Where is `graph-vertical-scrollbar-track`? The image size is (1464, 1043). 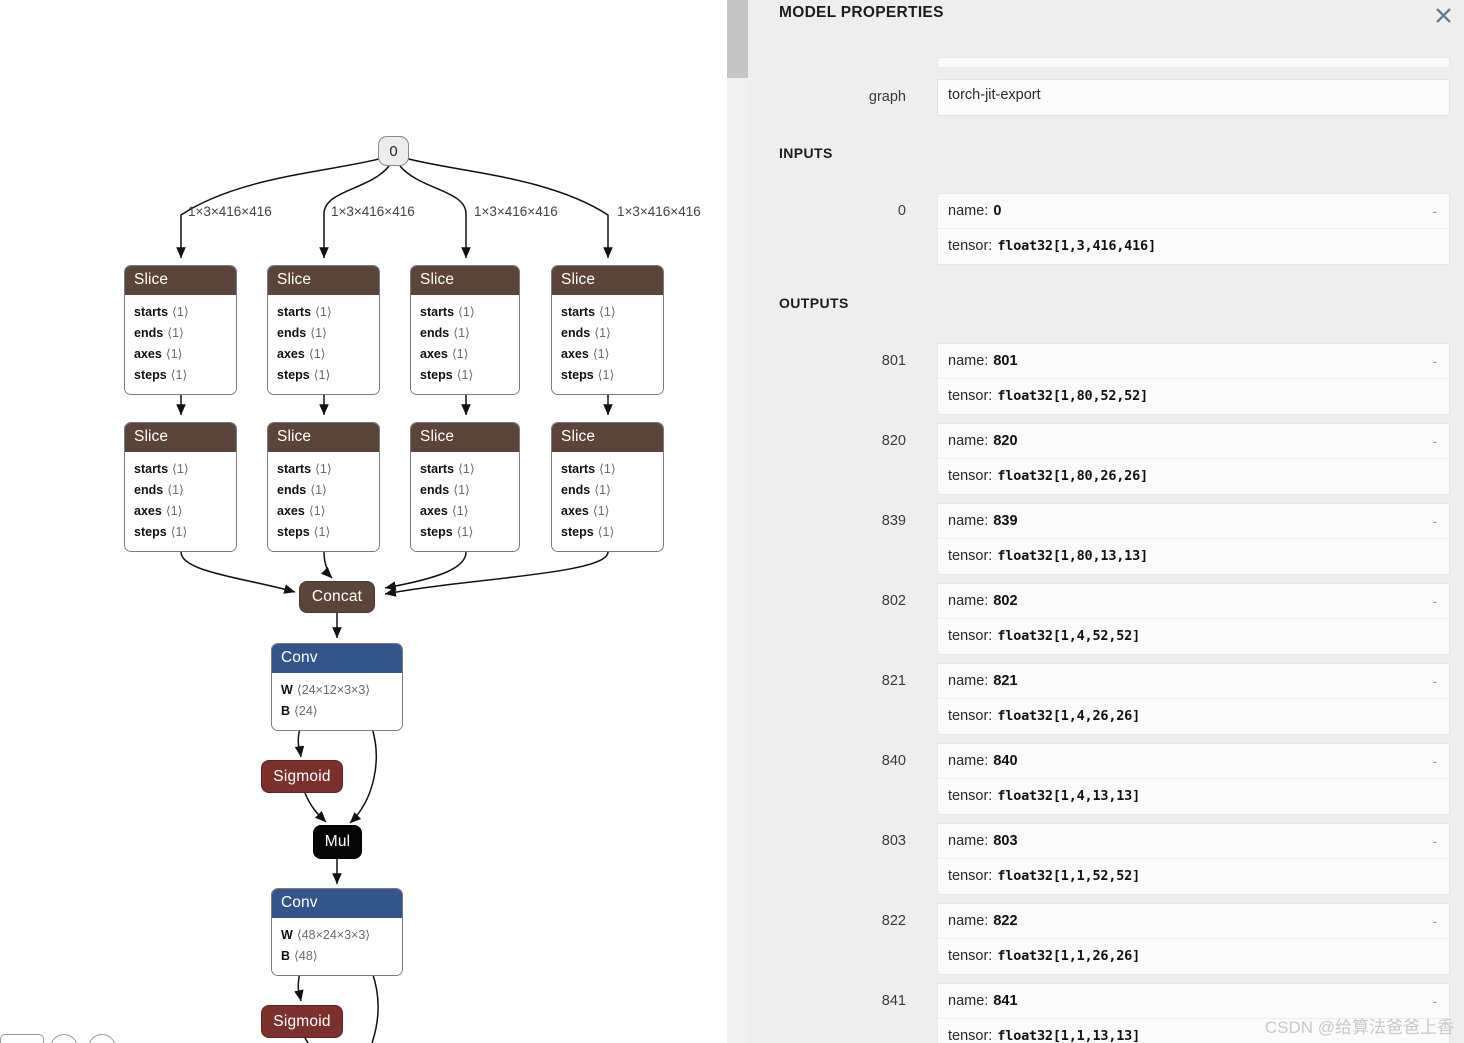
graph-vertical-scrollbar-track is located at coordinates (737, 521).